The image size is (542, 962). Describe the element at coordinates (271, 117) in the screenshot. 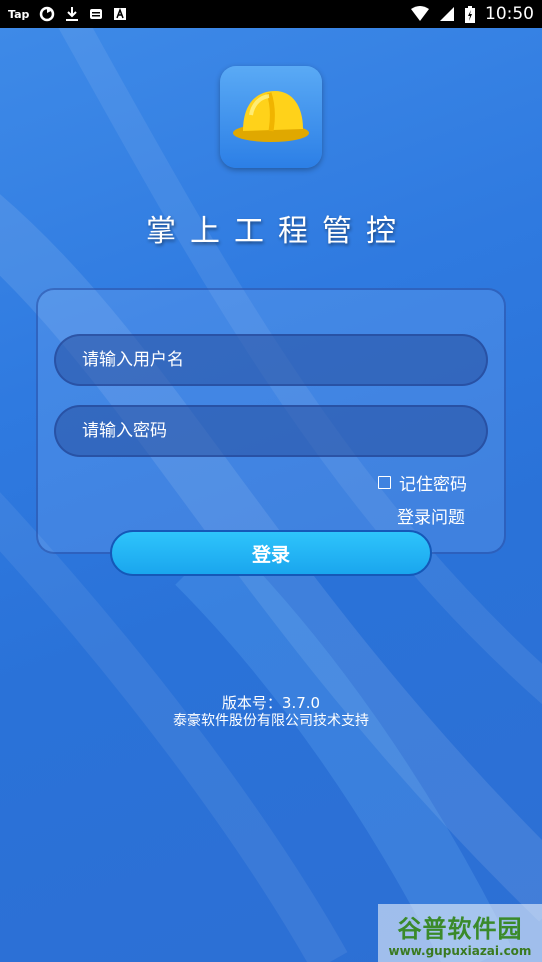

I see `hard-hat-icon` at that location.